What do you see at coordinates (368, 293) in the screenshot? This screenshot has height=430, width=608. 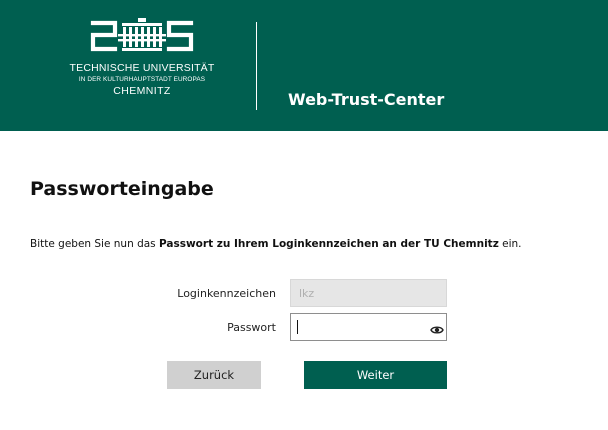 I see `login-input` at bounding box center [368, 293].